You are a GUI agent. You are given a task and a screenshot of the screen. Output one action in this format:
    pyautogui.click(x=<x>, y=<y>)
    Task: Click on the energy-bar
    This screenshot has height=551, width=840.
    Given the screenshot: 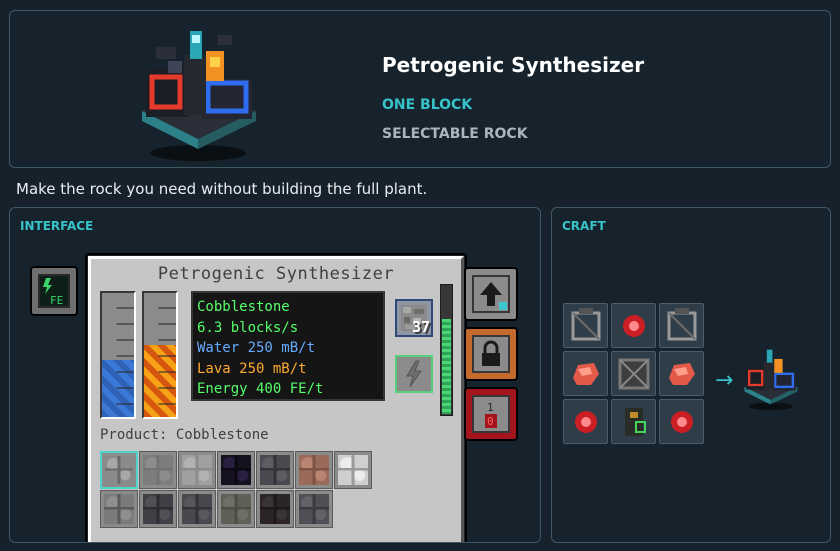 What is the action you would take?
    pyautogui.click(x=446, y=350)
    